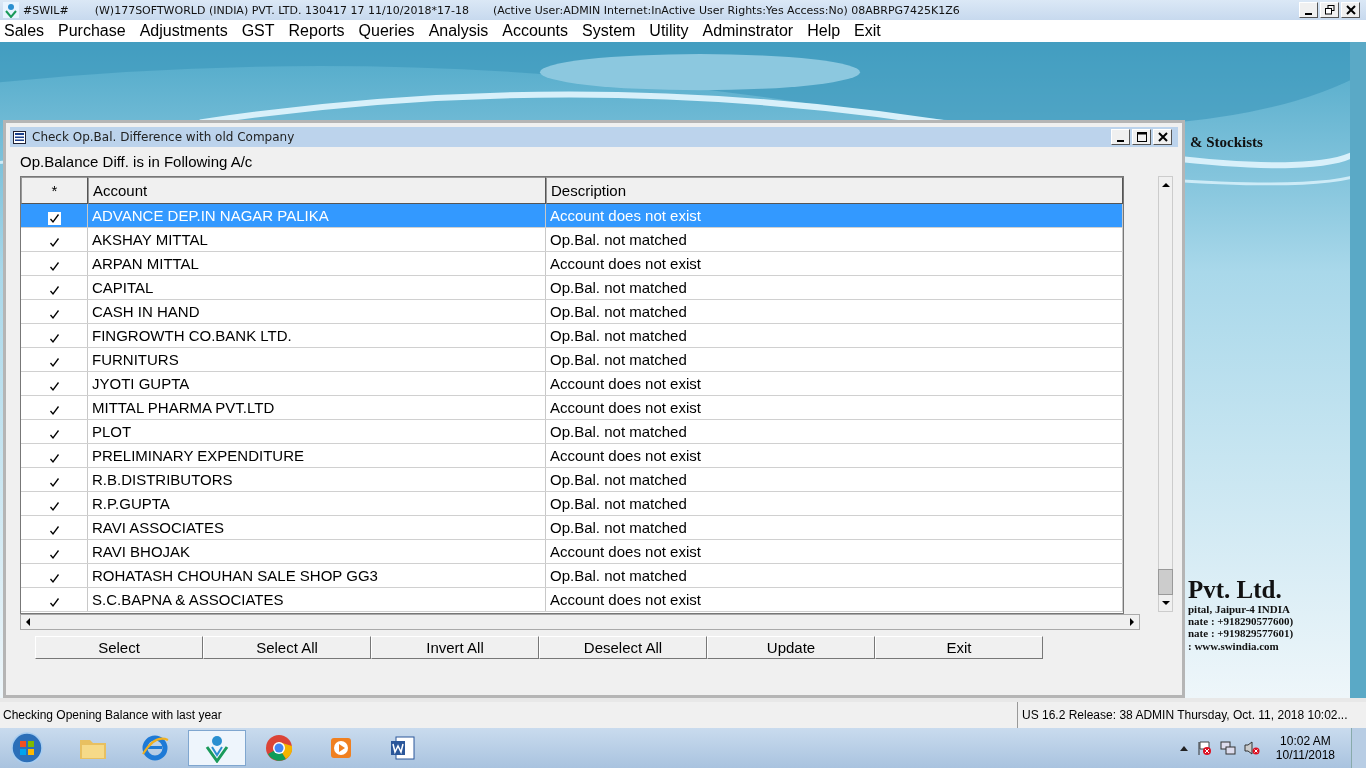  Describe the element at coordinates (1165, 582) in the screenshot. I see `scroll-thumb` at that location.